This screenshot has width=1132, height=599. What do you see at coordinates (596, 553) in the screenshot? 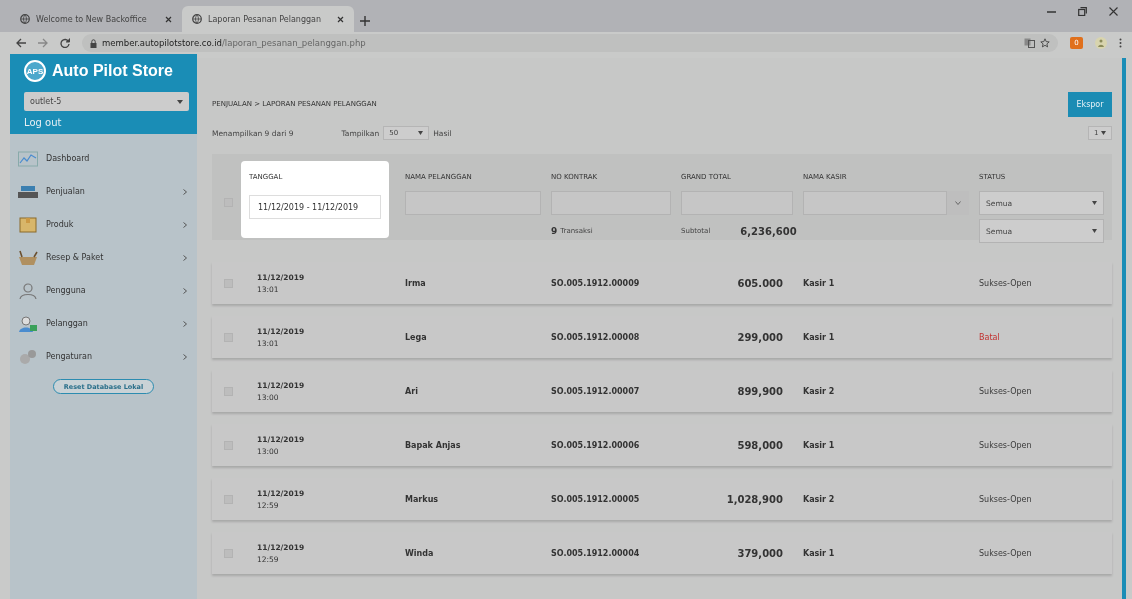
I see `contract-number: SO.005.1912.00004` at bounding box center [596, 553].